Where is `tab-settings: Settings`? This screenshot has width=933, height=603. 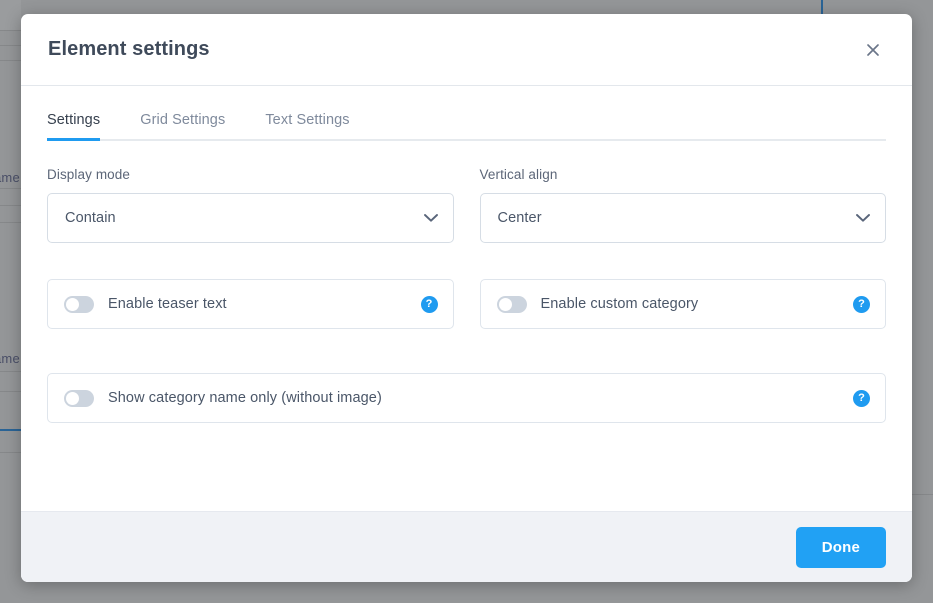
tab-settings: Settings is located at coordinates (74, 124).